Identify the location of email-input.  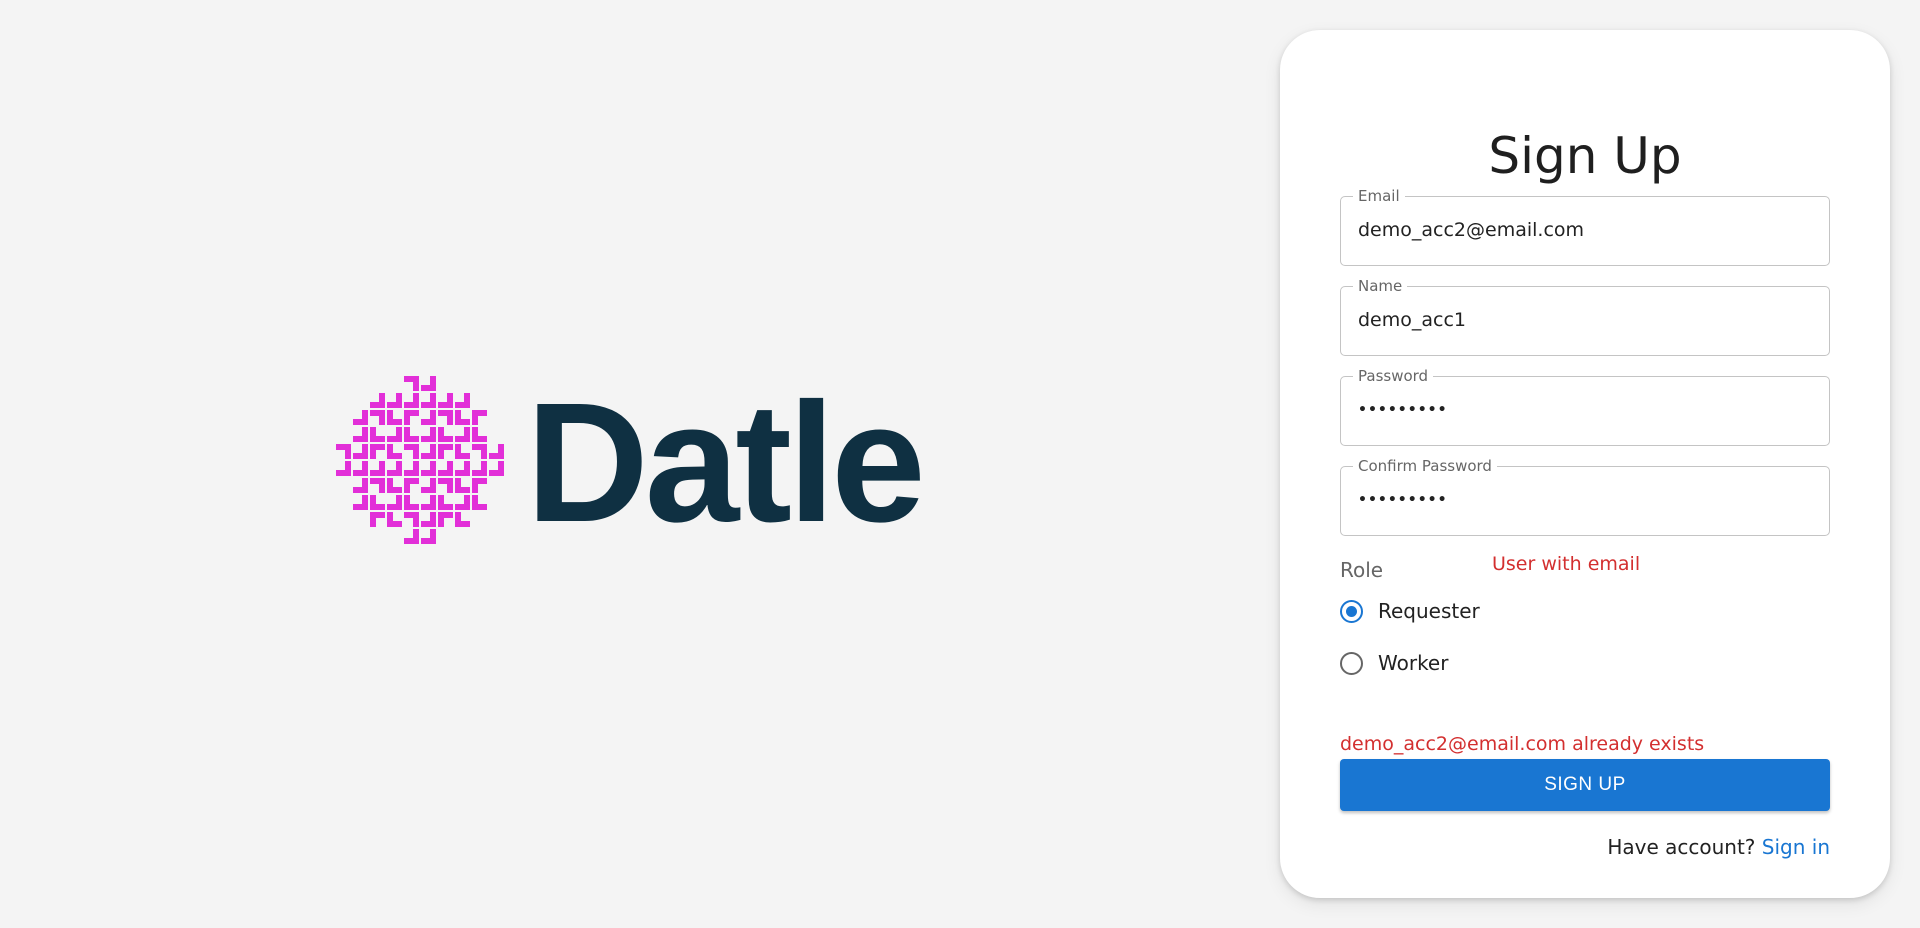
(1583, 230).